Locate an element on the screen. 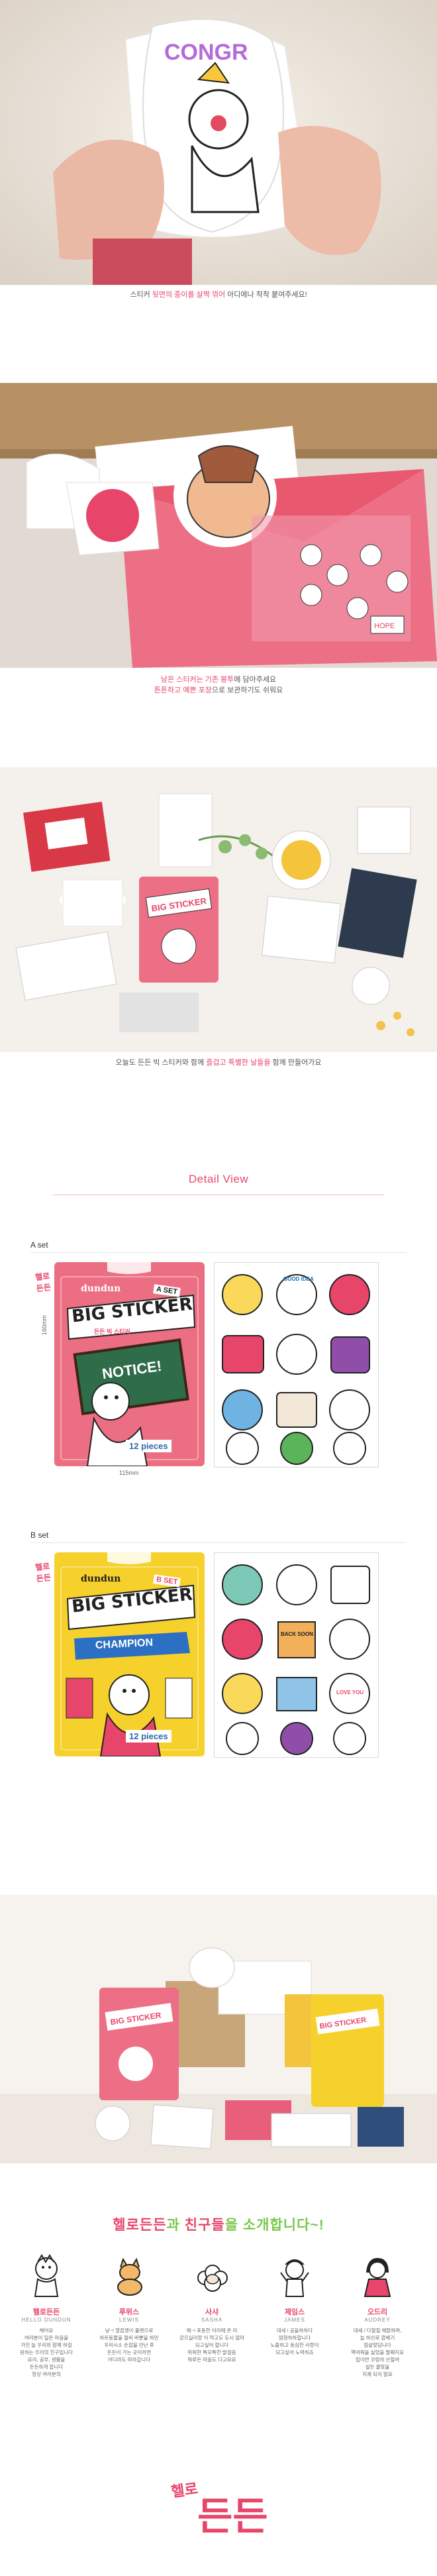 The height and width of the screenshot is (2576, 437). caption-highlight: 뒷면의 종이를 살짝 꺾어 is located at coordinates (189, 295).